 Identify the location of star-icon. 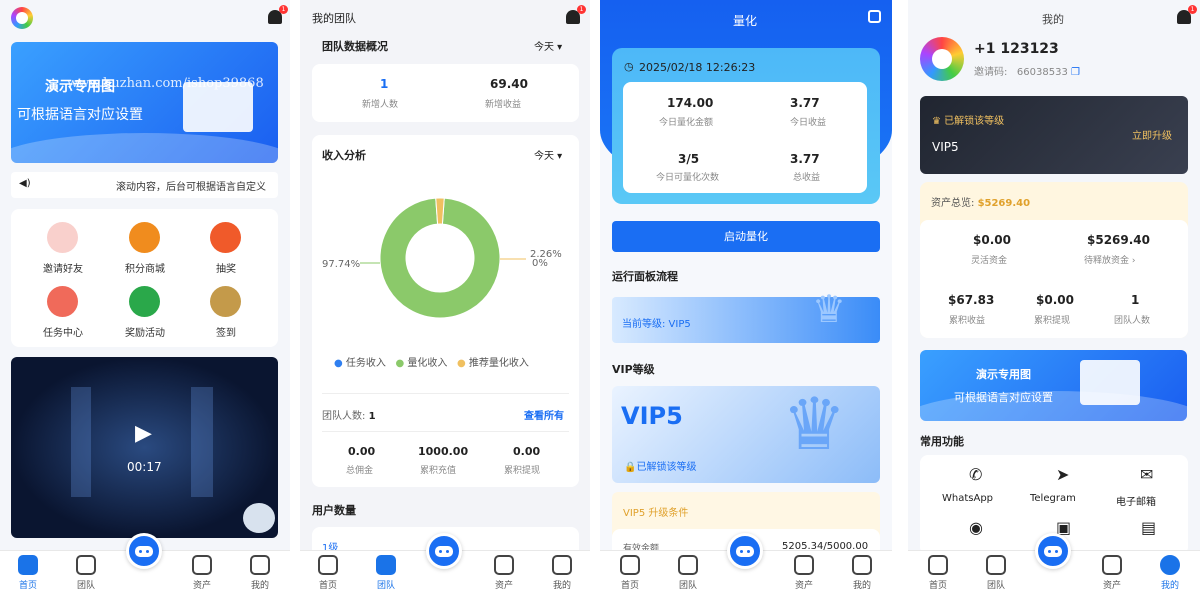
(144, 301).